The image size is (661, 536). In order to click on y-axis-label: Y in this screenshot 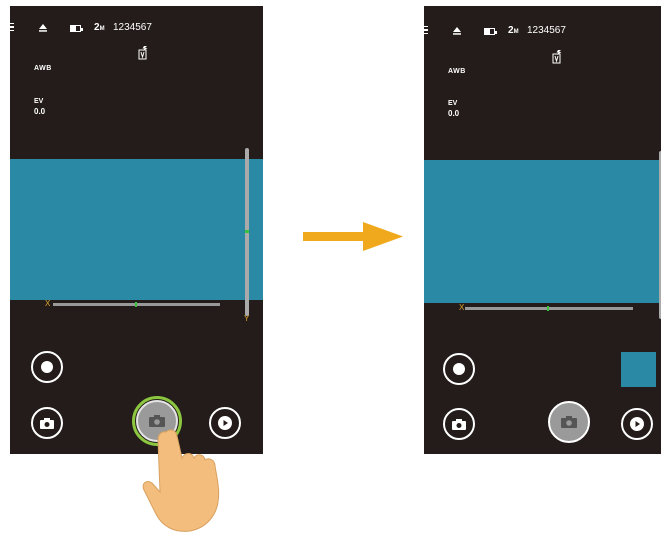, I will do `click(247, 318)`.